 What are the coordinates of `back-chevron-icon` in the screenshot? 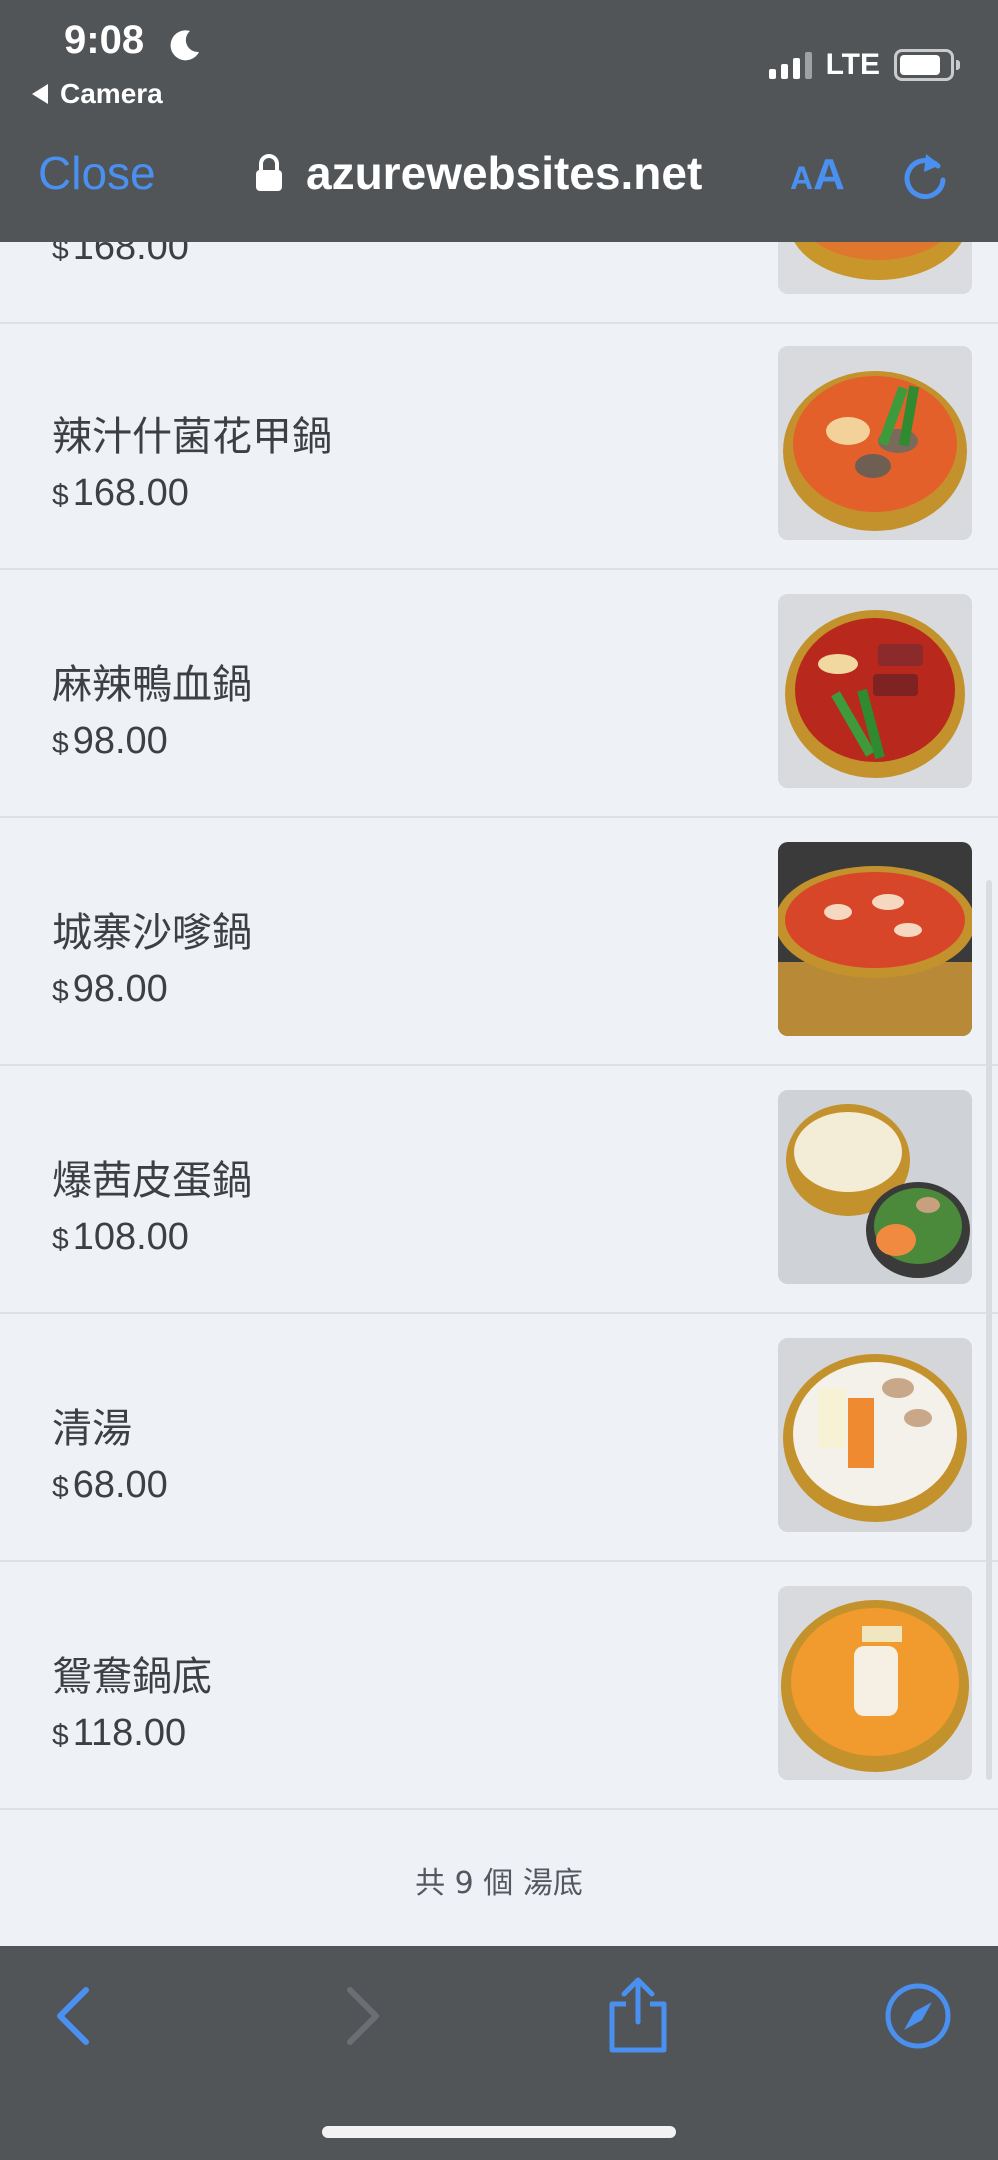 It's located at (74, 2016).